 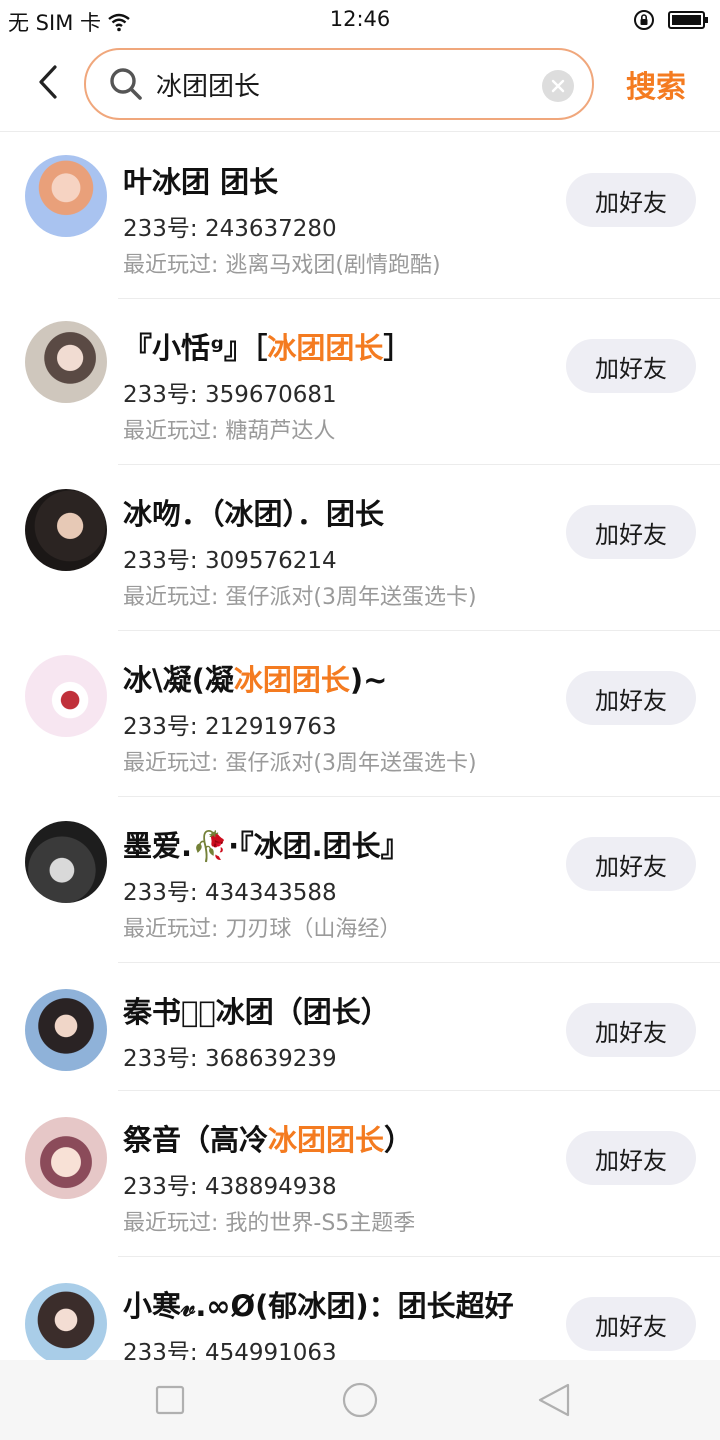 What do you see at coordinates (262, 929) in the screenshot?
I see `recent-played: 最近玩过: 刀刃球（山海经）` at bounding box center [262, 929].